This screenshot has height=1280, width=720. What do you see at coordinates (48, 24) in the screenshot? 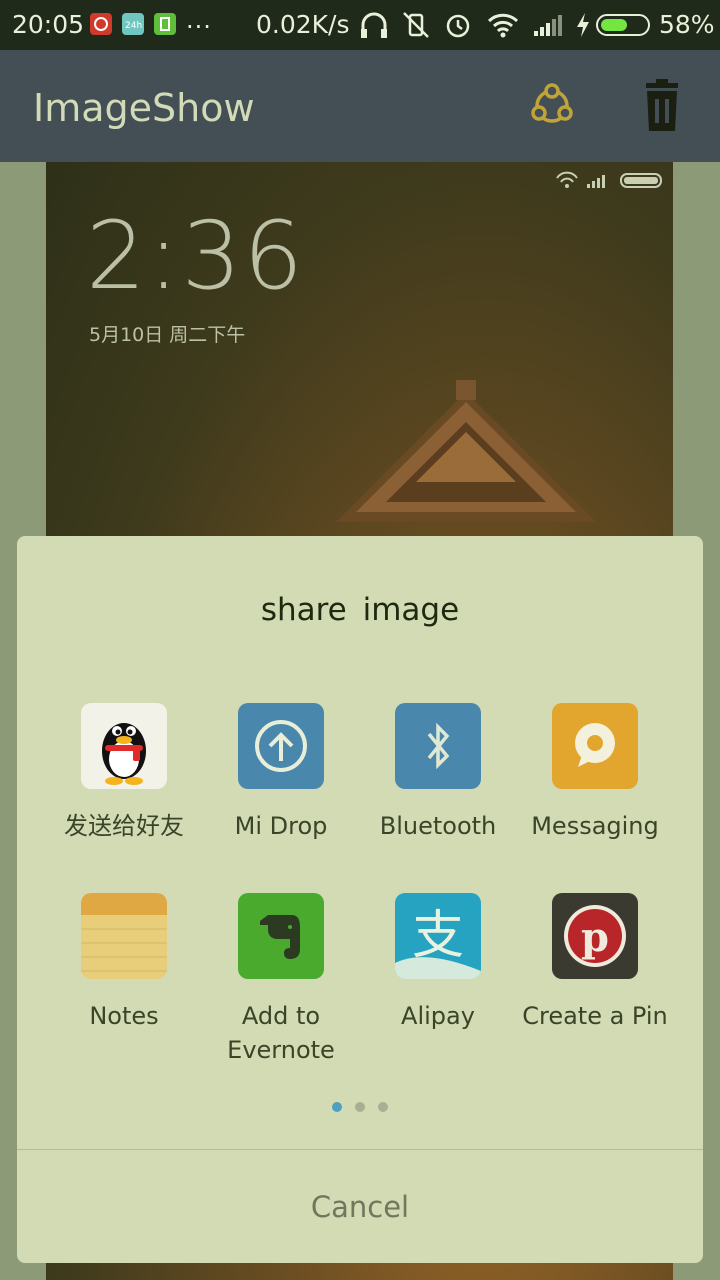
I see `status-time: 20:05` at bounding box center [48, 24].